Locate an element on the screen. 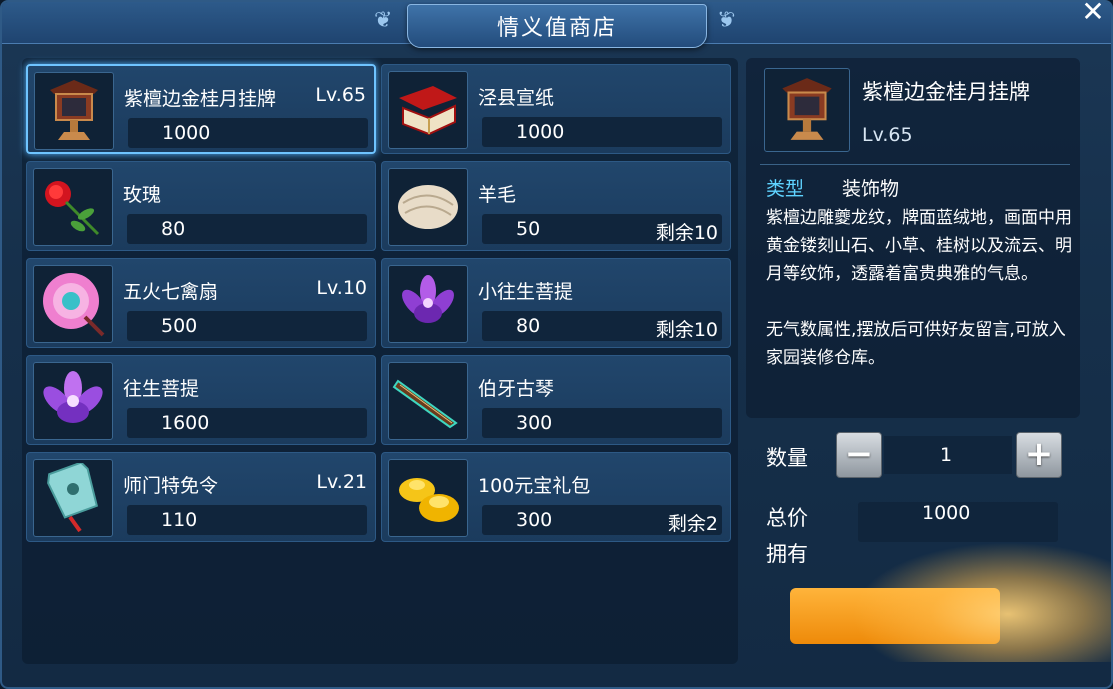 The height and width of the screenshot is (689, 1113). buy-button is located at coordinates (895, 616).